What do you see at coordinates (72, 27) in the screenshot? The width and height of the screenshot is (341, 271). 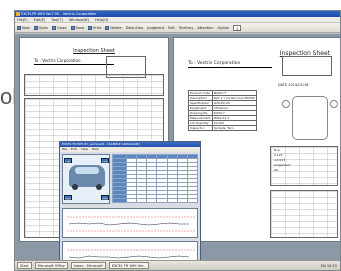 I see `save-icon` at bounding box center [72, 27].